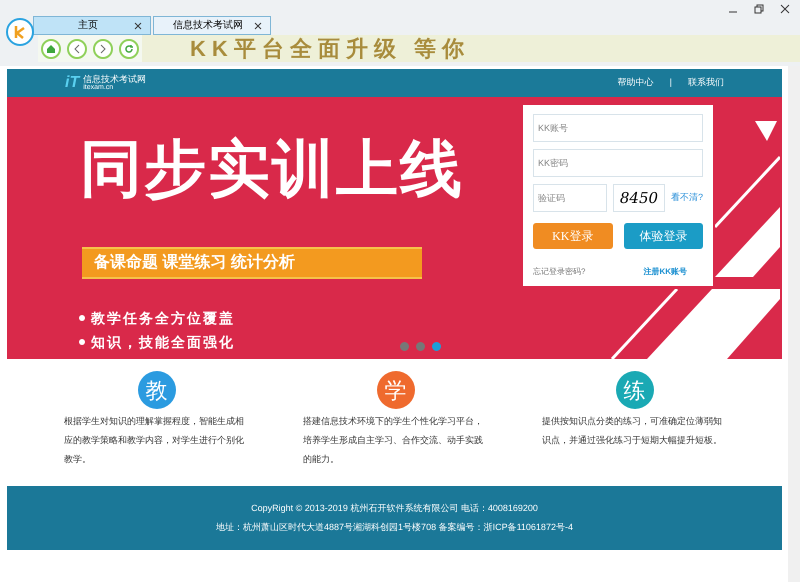 This screenshot has width=800, height=582. I want to click on feature-description: 搭建信息技术环境下的学生个性化学习平台，培养学生形成自主学习、合作交流、动手实践的能力。, so click(393, 440).